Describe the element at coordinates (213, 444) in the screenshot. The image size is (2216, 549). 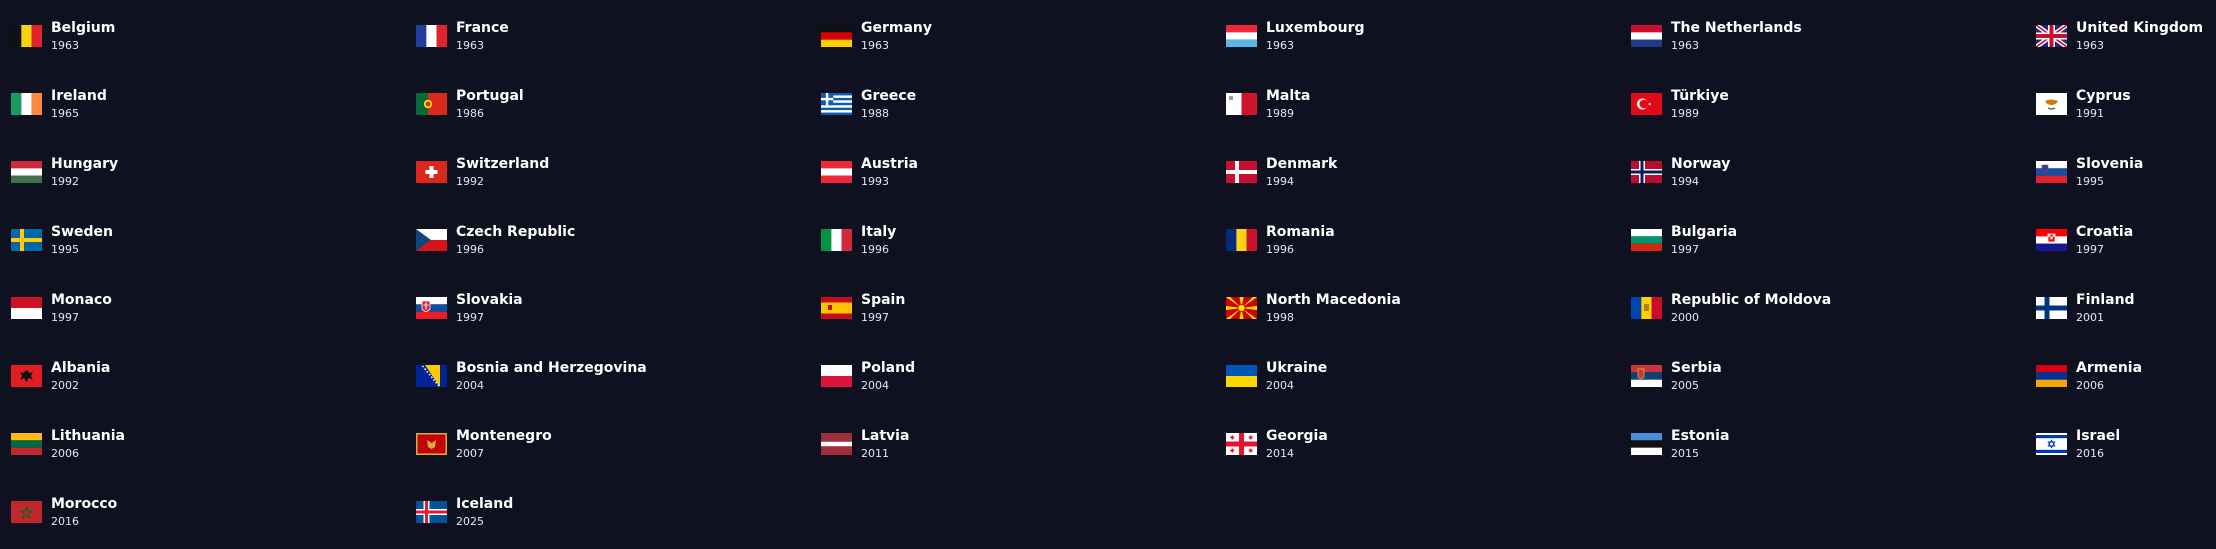
I see `country-item-lithuania: Lithuania 2006` at that location.